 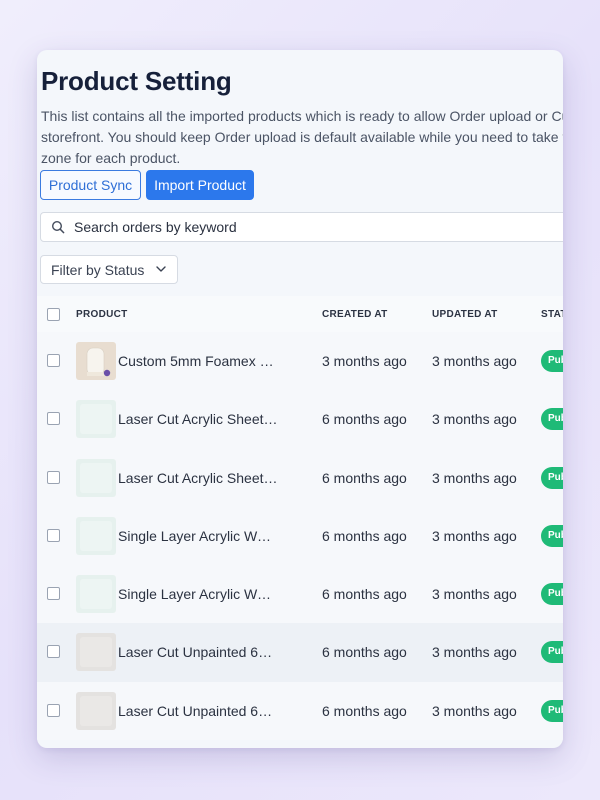 What do you see at coordinates (58, 227) in the screenshot?
I see `search-icon` at bounding box center [58, 227].